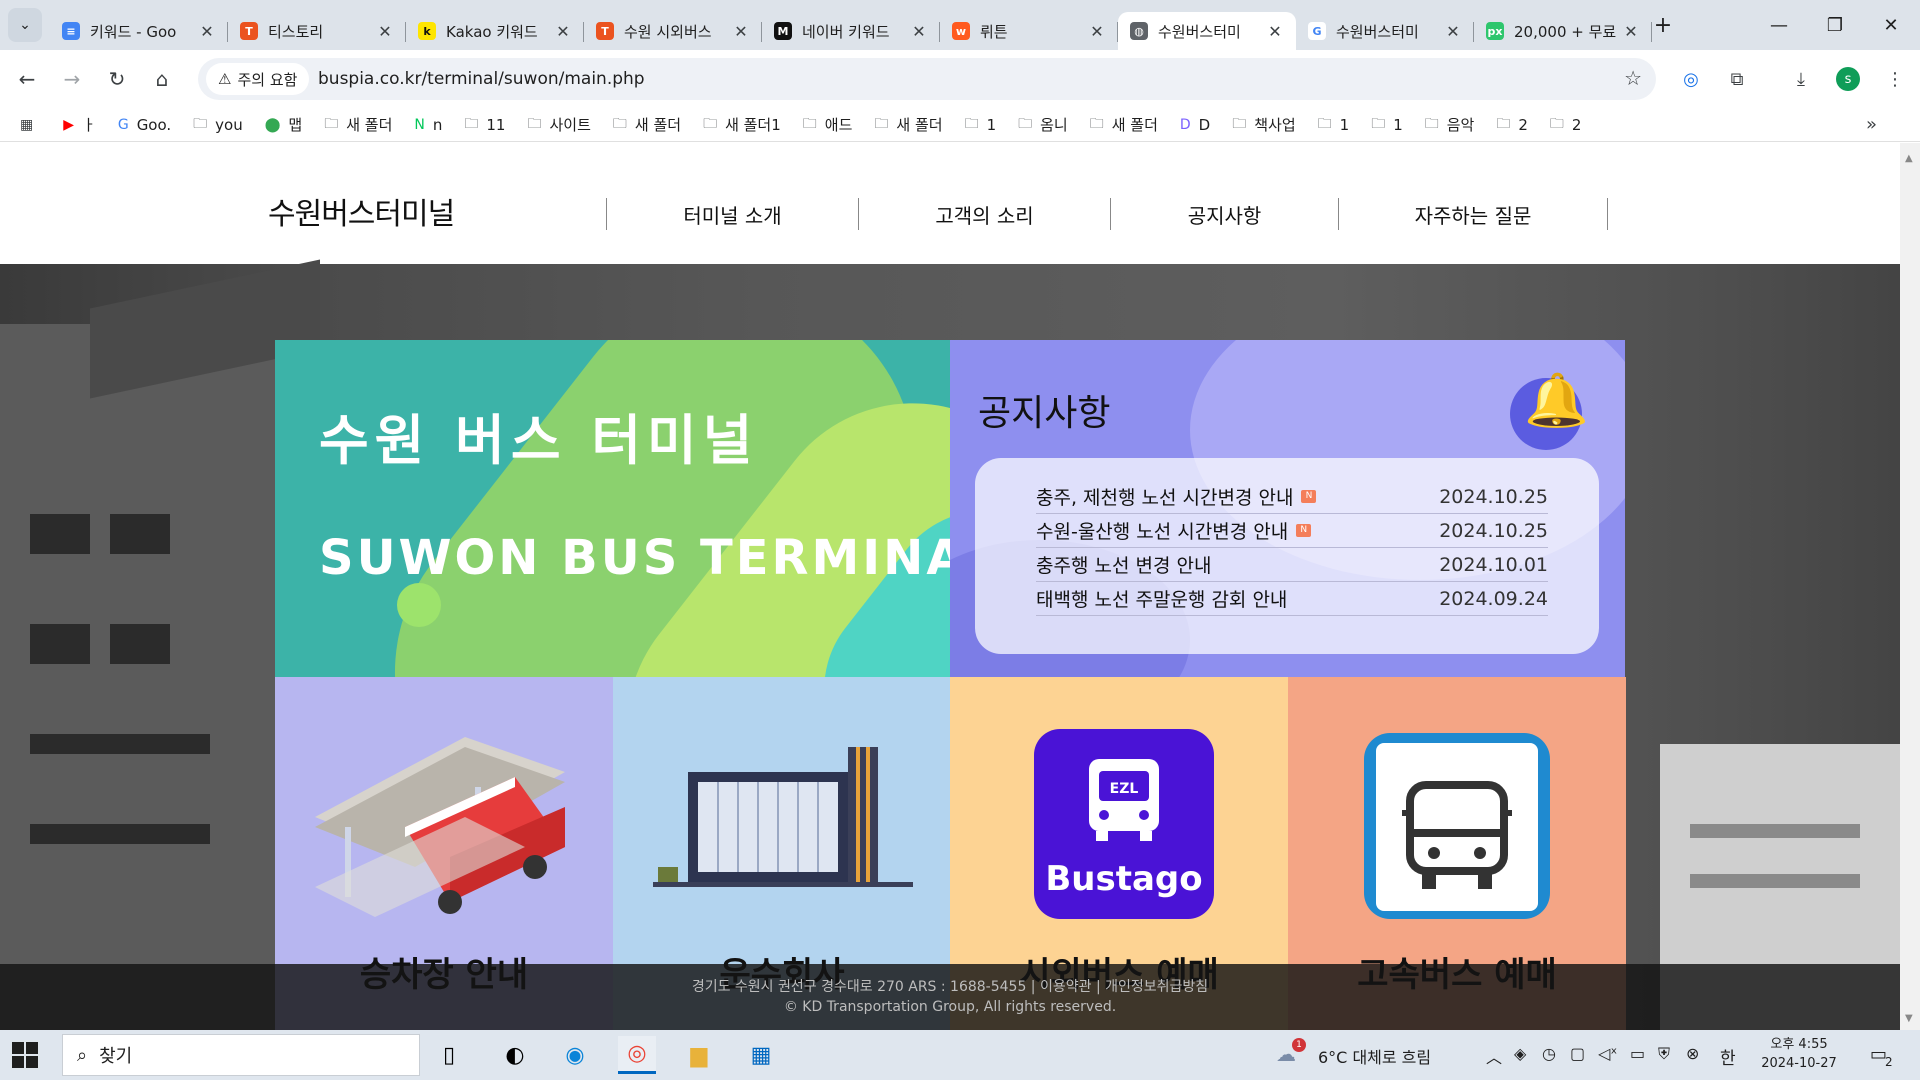 The width and height of the screenshot is (1920, 1080). What do you see at coordinates (496, 124) in the screenshot?
I see `bookmark-label: 11` at bounding box center [496, 124].